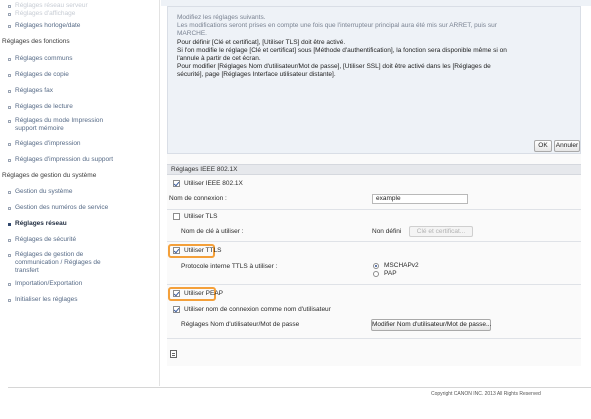 Image resolution: width=591 pixels, height=419 pixels. I want to click on sidebar-item-clock: Réglages horloge/date, so click(44, 26).